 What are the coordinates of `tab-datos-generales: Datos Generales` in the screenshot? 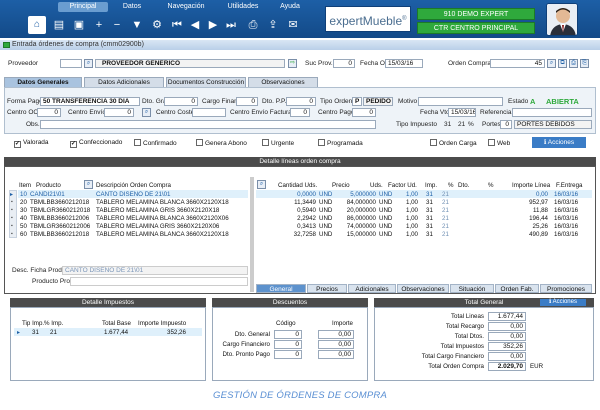 It's located at (43, 82).